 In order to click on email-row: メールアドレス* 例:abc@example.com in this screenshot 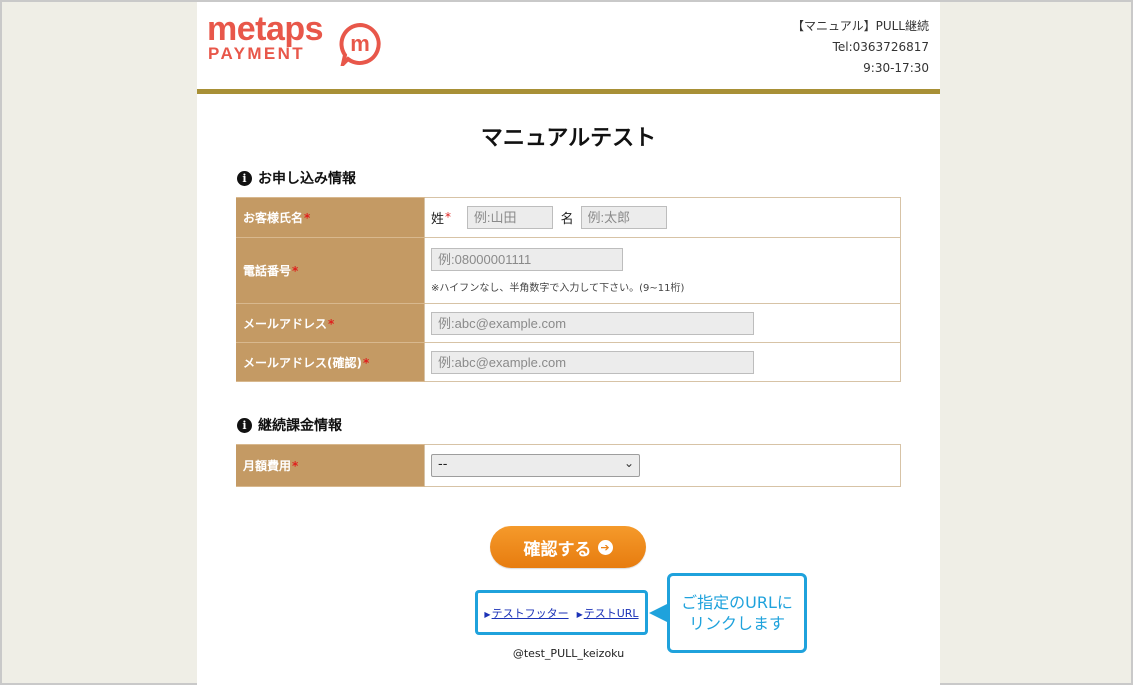, I will do `click(568, 323)`.